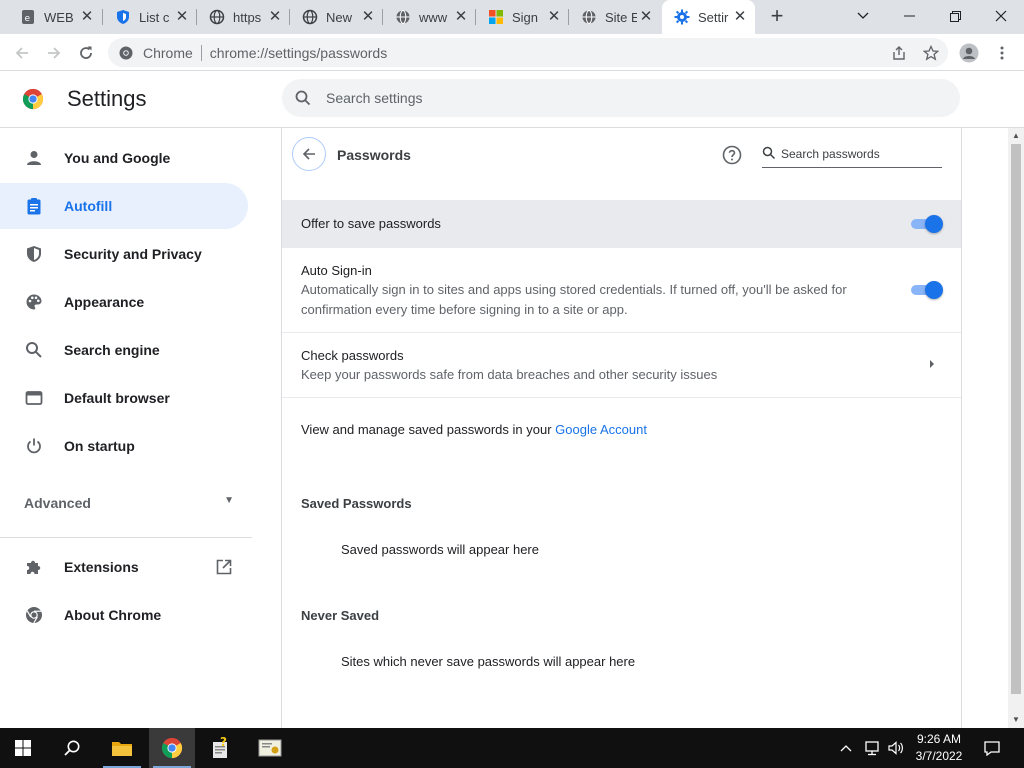 The image size is (1024, 768). Describe the element at coordinates (621, 98) in the screenshot. I see `settings-search-input: Search settings` at that location.